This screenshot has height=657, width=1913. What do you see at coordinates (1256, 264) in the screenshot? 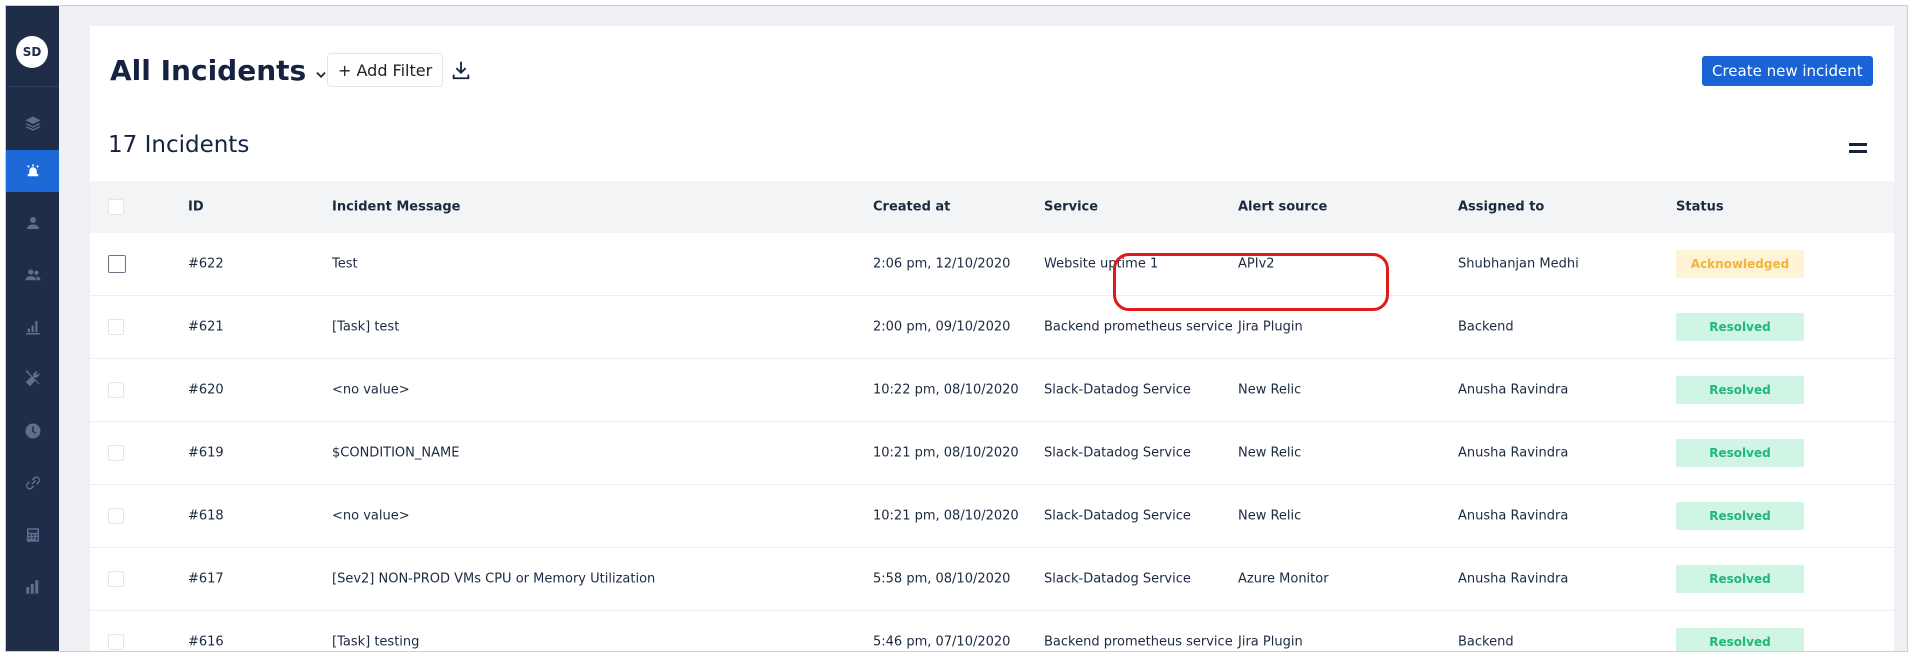
I see `incident-alert-source: APIv2` at bounding box center [1256, 264].